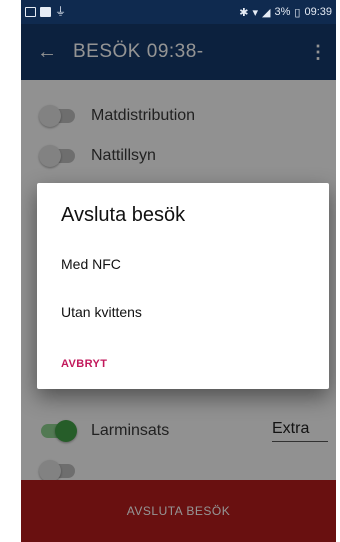  Describe the element at coordinates (60, 12) in the screenshot. I see `usb-icon: ⏚` at that location.